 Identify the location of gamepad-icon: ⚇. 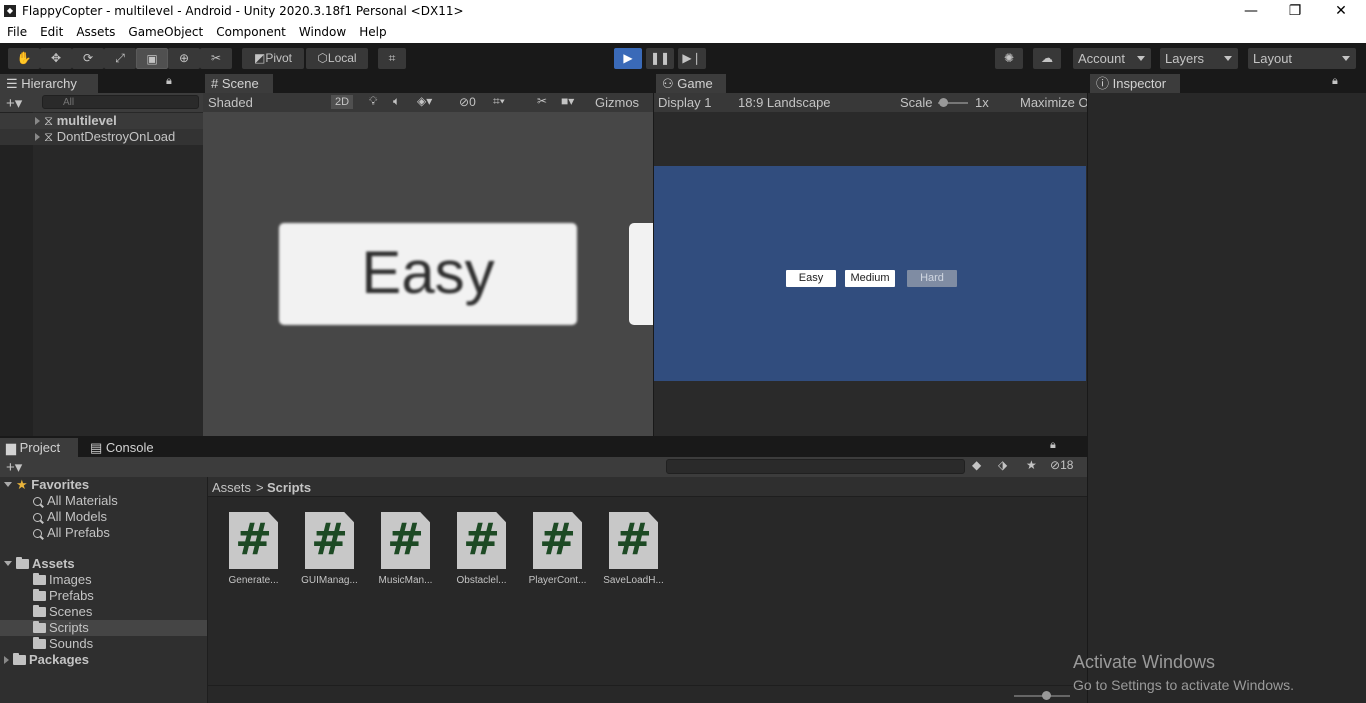
(670, 83).